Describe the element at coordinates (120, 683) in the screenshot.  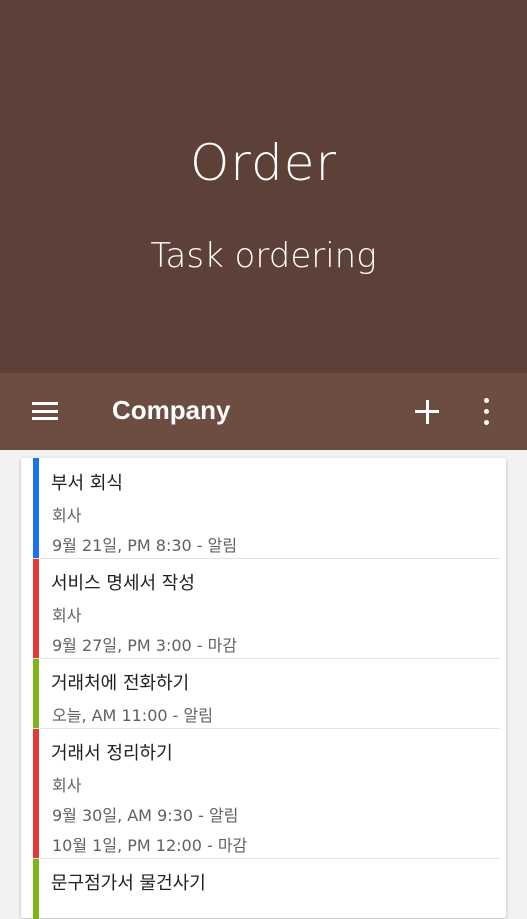
I see `task-title: 거래처에 전화하기` at that location.